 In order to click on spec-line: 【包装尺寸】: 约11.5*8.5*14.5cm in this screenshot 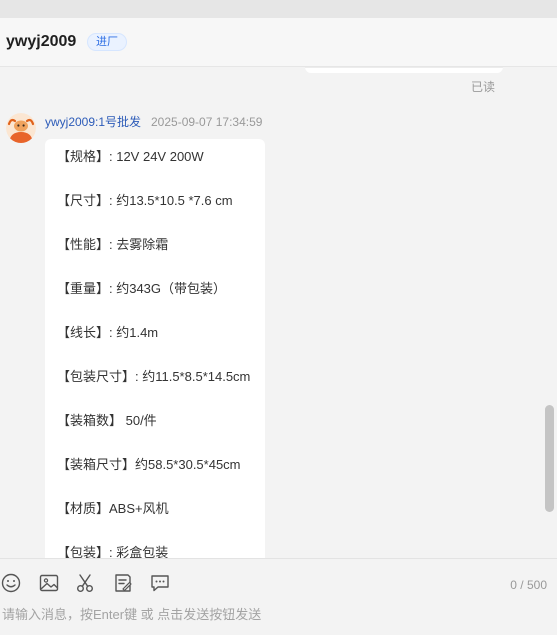, I will do `click(154, 376)`.